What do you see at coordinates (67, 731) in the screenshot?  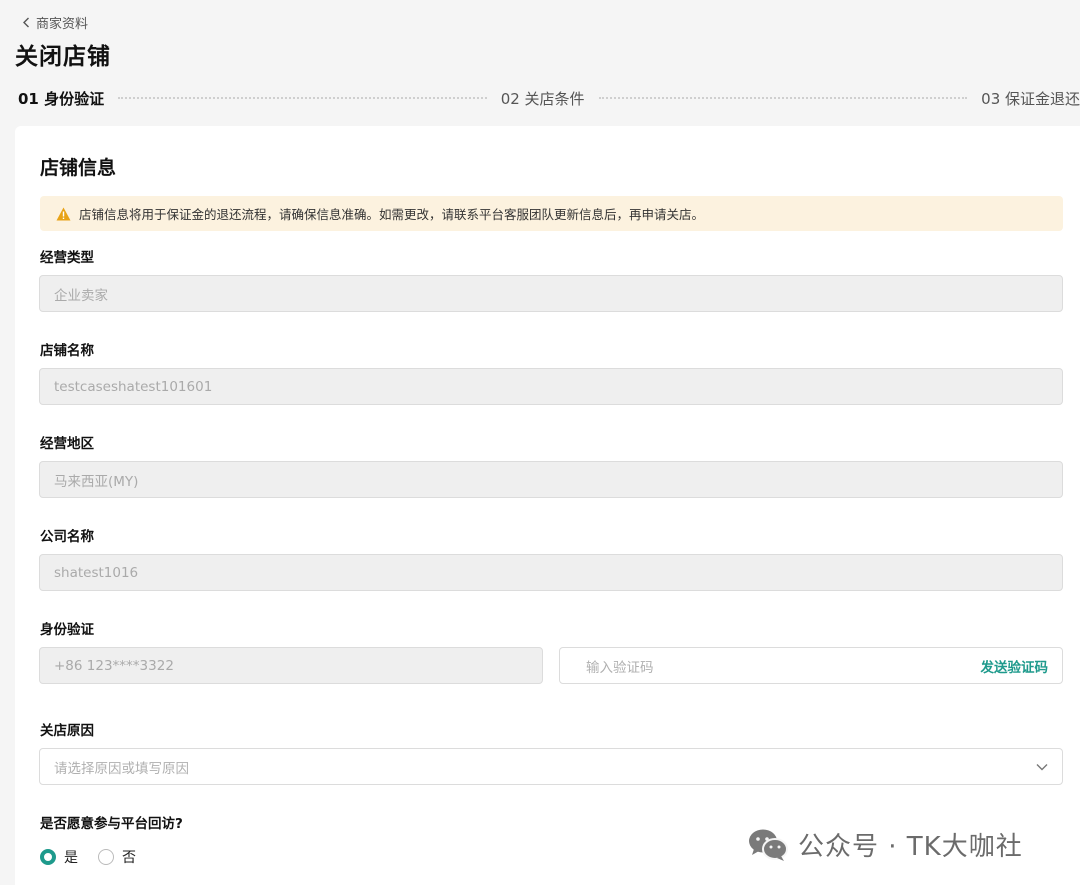 I see `close-reason-label: 关店原因` at bounding box center [67, 731].